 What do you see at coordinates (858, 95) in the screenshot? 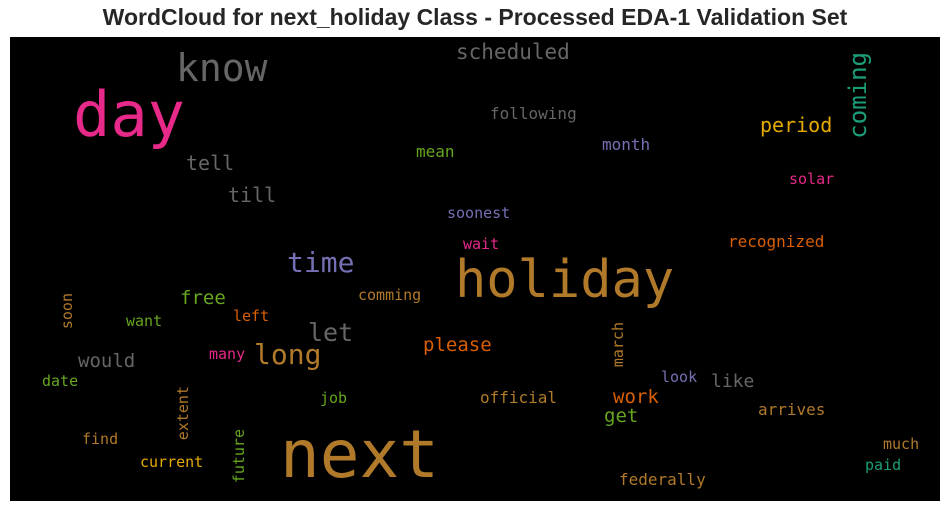
I see `word-coming: coming` at bounding box center [858, 95].